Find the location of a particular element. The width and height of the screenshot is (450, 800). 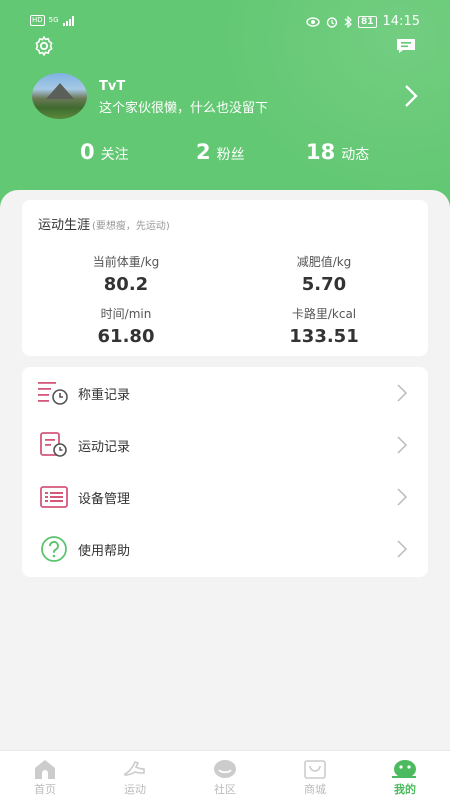

help-icon is located at coordinates (54, 549).